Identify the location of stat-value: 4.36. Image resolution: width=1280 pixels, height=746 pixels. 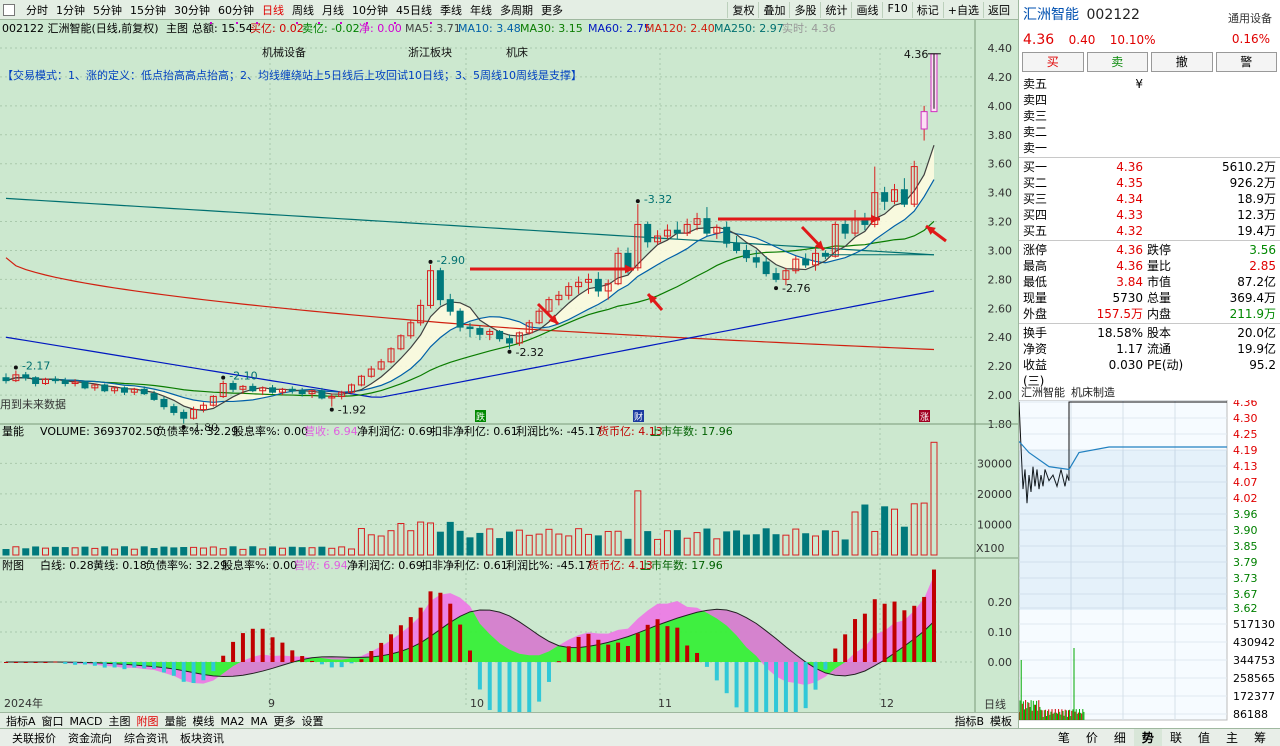
(1129, 266).